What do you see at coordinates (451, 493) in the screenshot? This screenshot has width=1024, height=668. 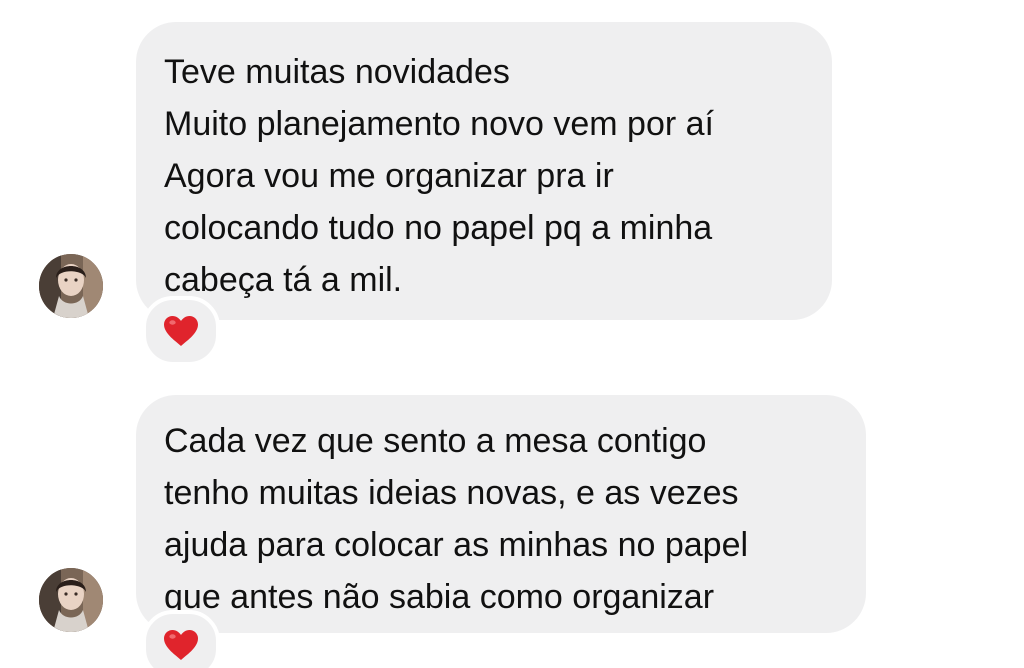 I see `message-line: tenho muitas ideias novas, e as vezes` at bounding box center [451, 493].